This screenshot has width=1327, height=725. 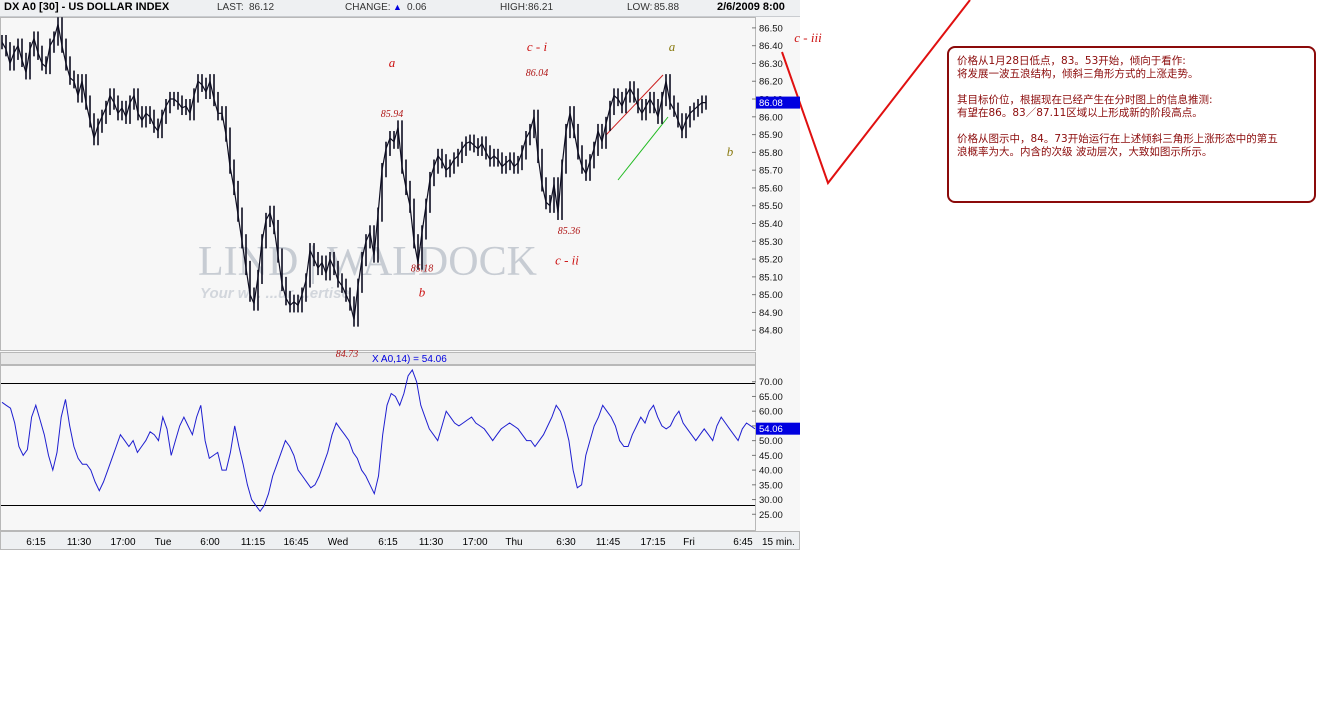 I want to click on rsi-tick-label: 50.00, so click(x=771, y=441).